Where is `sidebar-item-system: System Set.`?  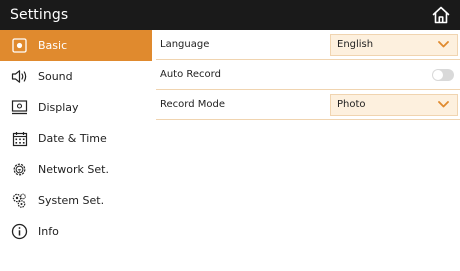
sidebar-item-system: System Set. is located at coordinates (76, 200).